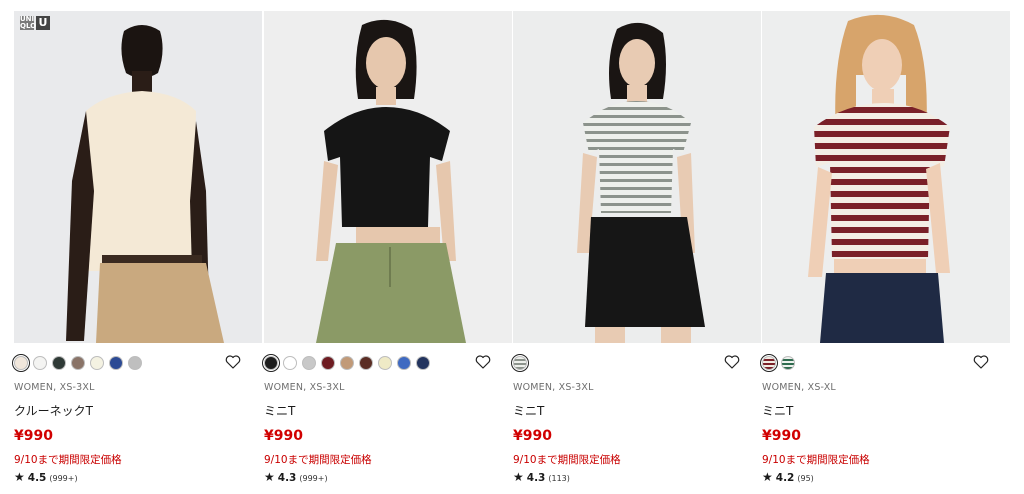 This screenshot has height=494, width=1024. What do you see at coordinates (788, 363) in the screenshot?
I see `color-swatch-stripe-green` at bounding box center [788, 363].